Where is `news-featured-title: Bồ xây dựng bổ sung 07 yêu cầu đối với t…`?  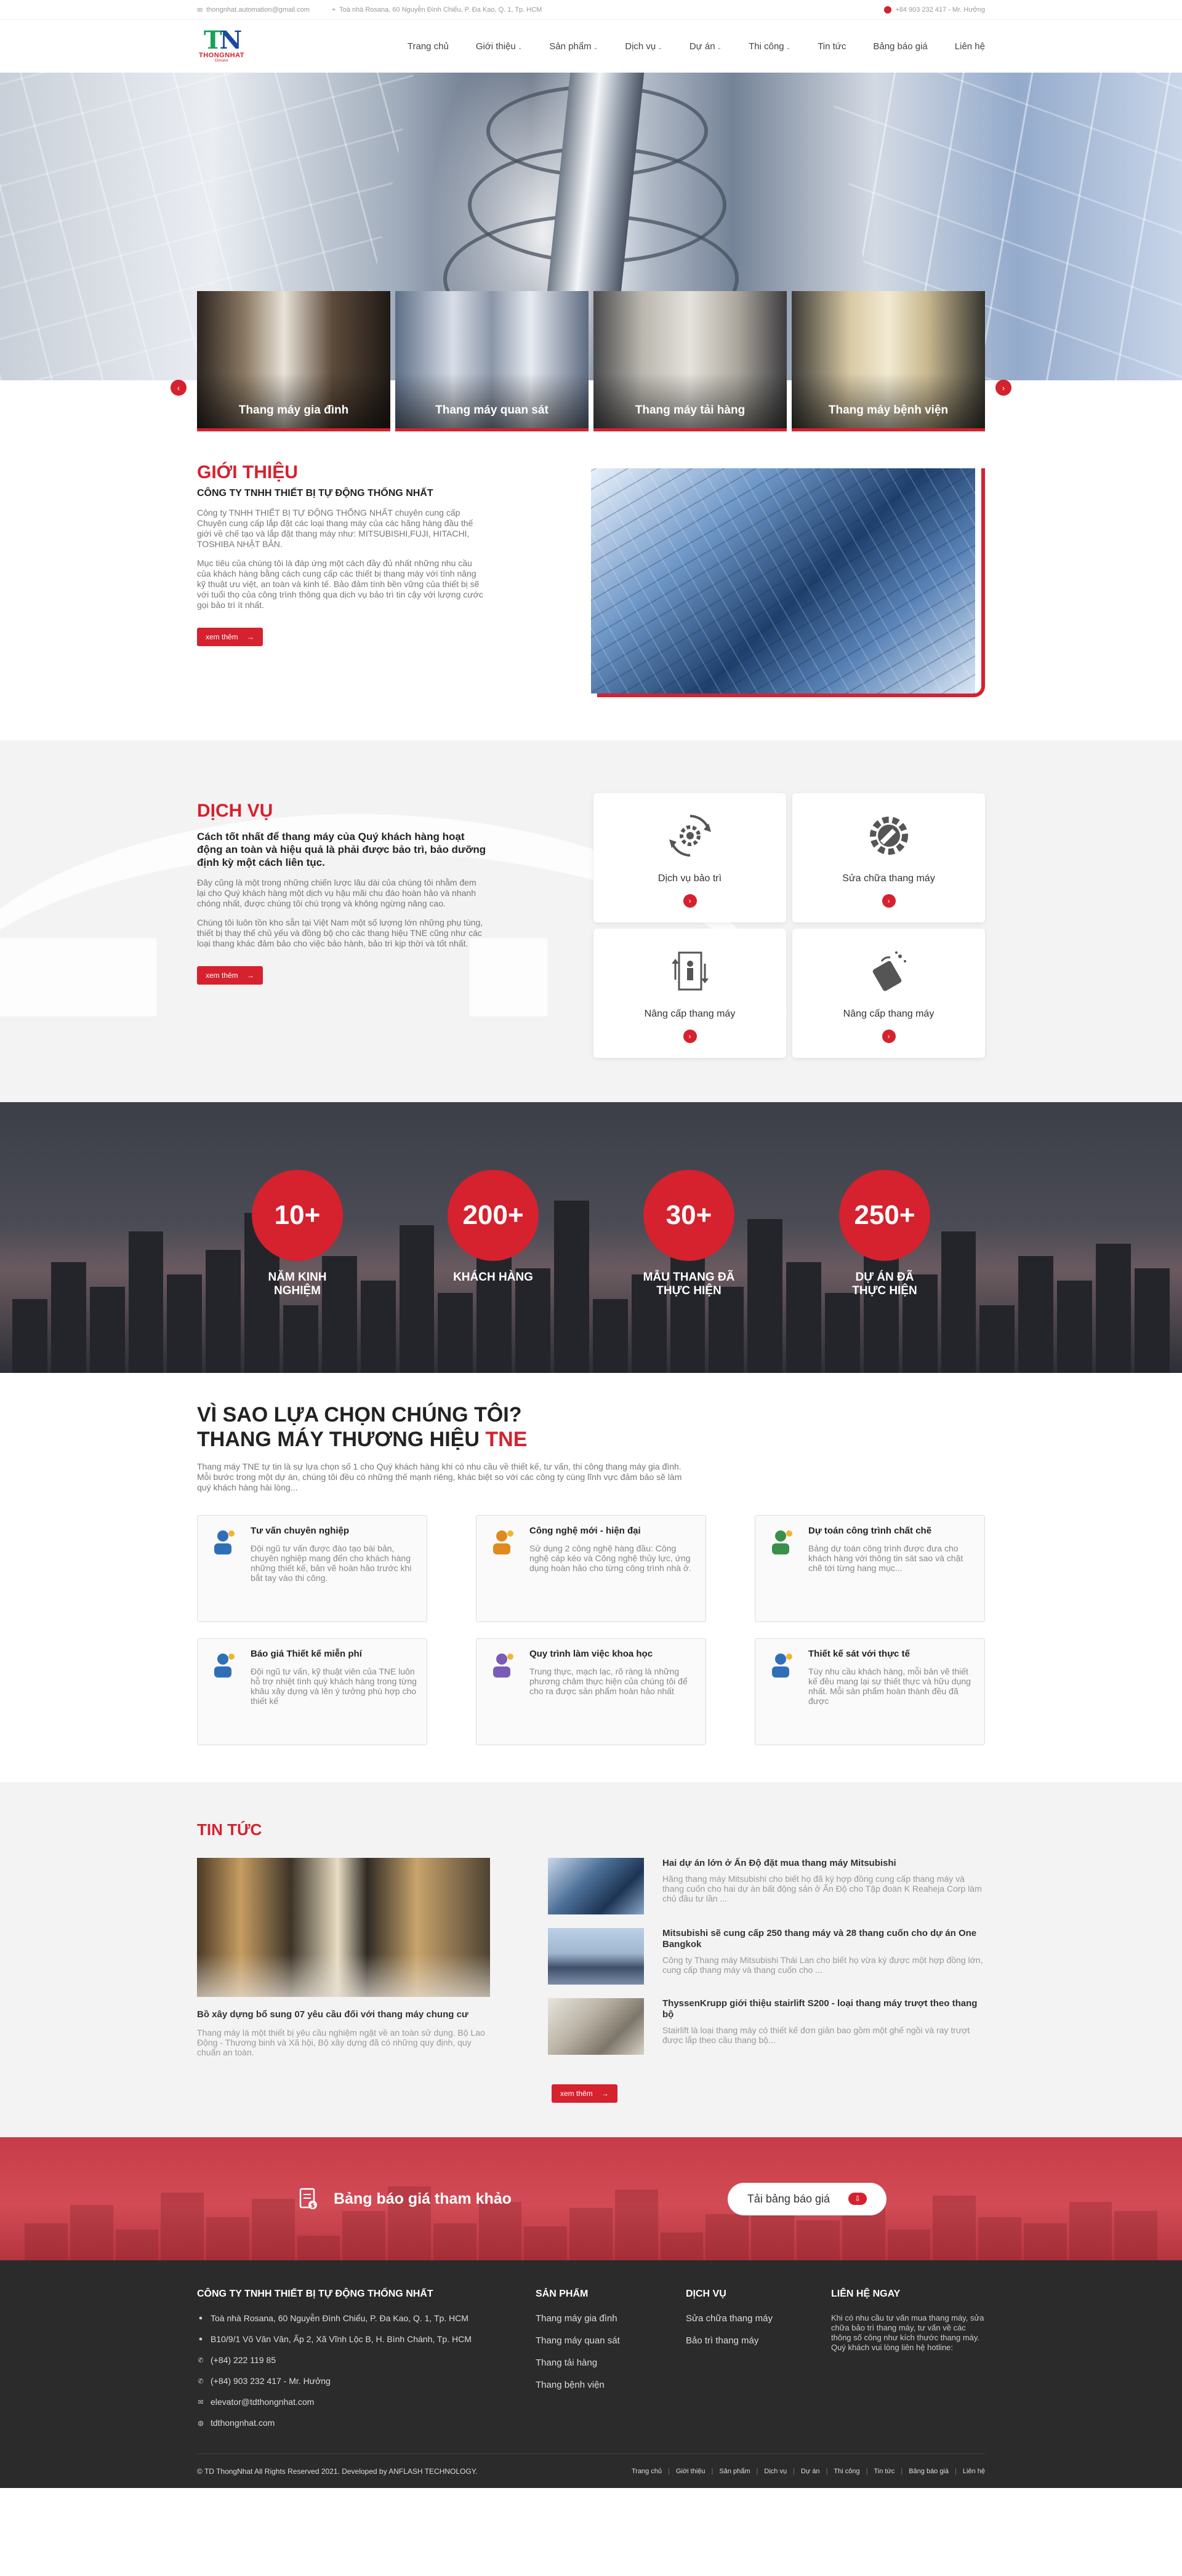
news-featured-title: Bồ xây dựng bổ sung 07 yêu cầu đối với t… is located at coordinates (343, 2014).